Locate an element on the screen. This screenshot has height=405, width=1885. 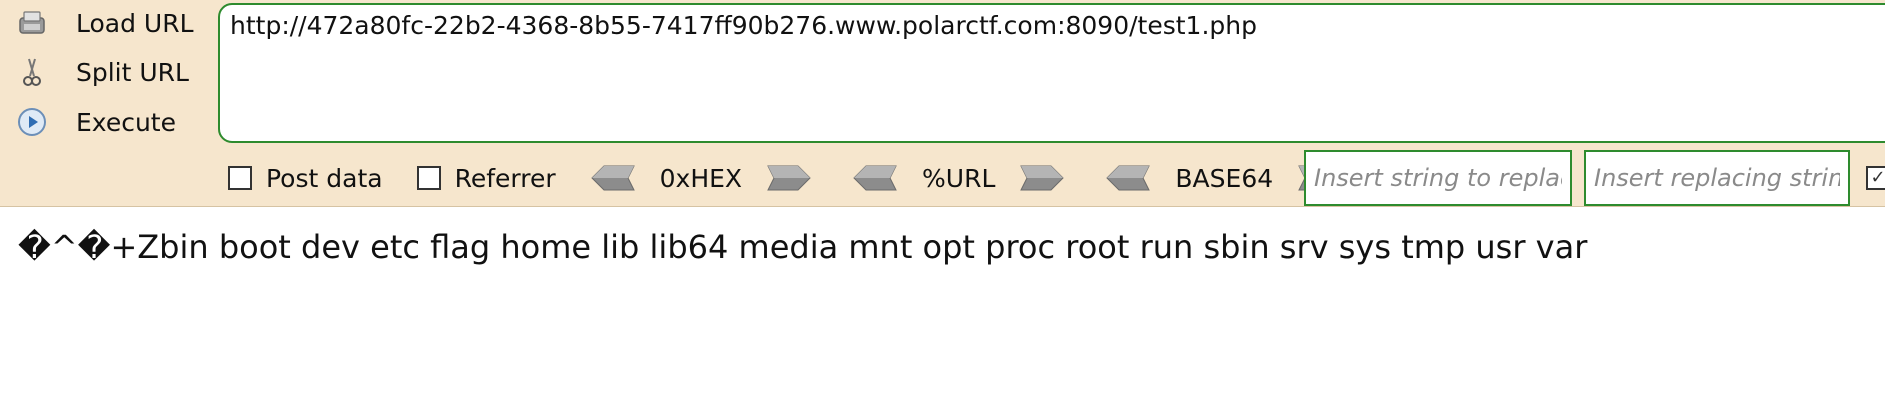
scissors-icon is located at coordinates (32, 72).